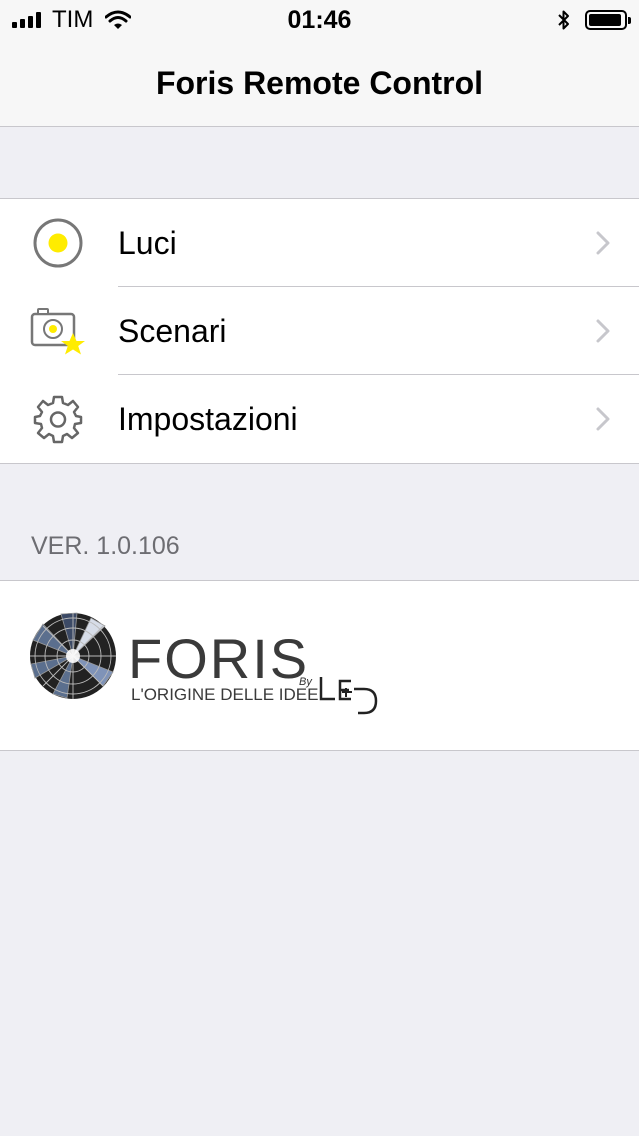 Image resolution: width=639 pixels, height=1136 pixels. What do you see at coordinates (172, 331) in the screenshot?
I see `menu-item-label: Scenari` at bounding box center [172, 331].